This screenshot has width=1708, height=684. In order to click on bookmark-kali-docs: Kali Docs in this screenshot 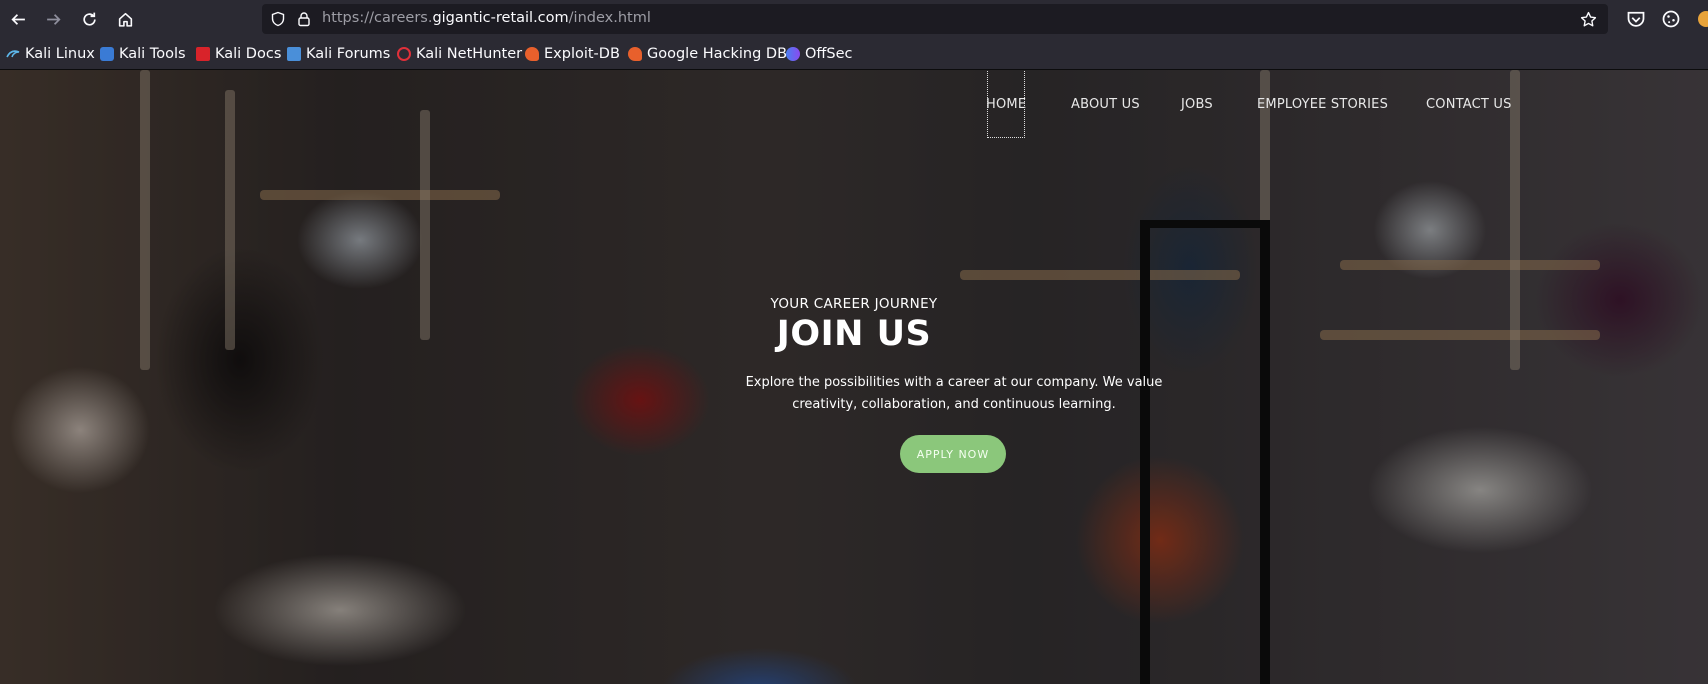, I will do `click(238, 54)`.